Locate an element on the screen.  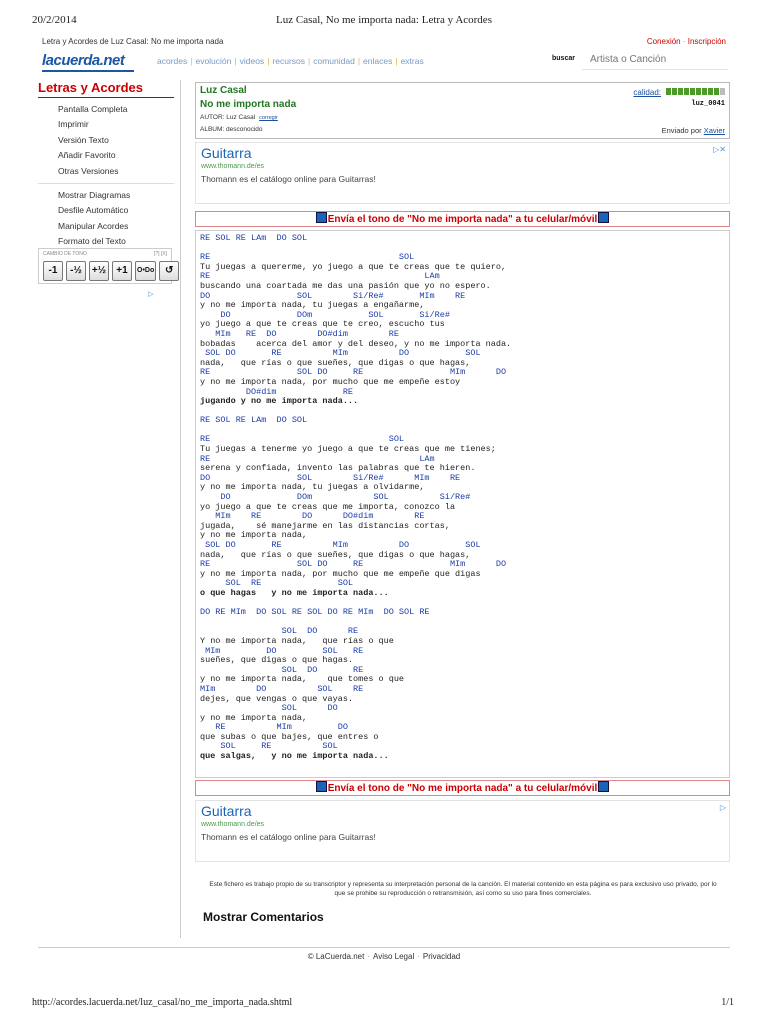
author-line: AUTOR: Luz Casal corregir is located at coordinates (239, 117).